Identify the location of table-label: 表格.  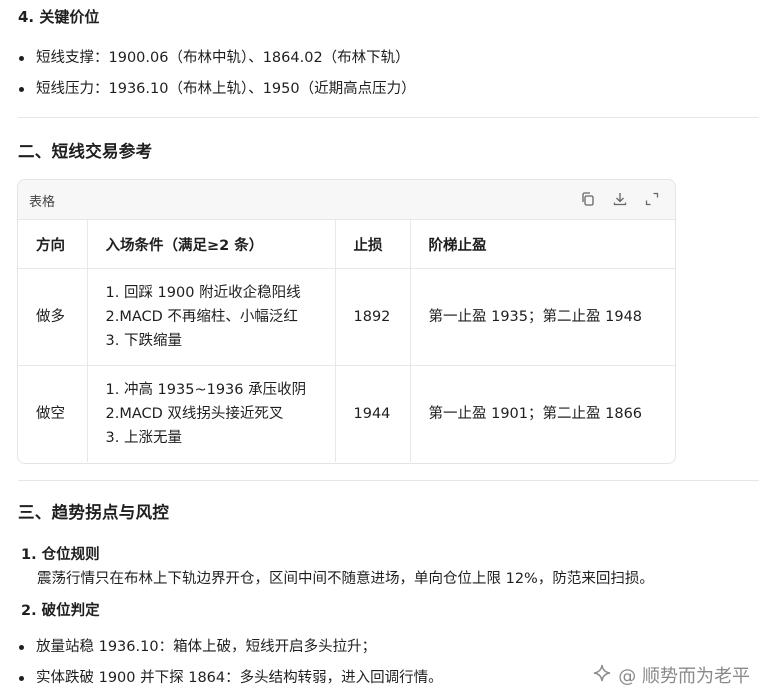
(42, 202).